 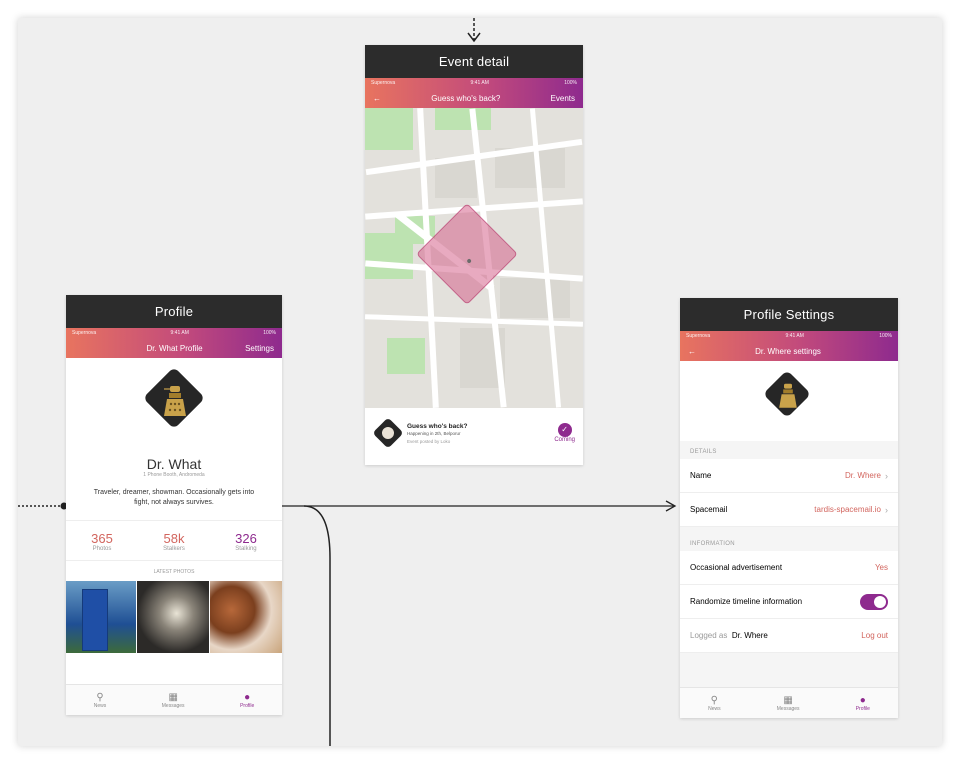 I want to click on coming-button: ✓ Coming, so click(x=564, y=433).